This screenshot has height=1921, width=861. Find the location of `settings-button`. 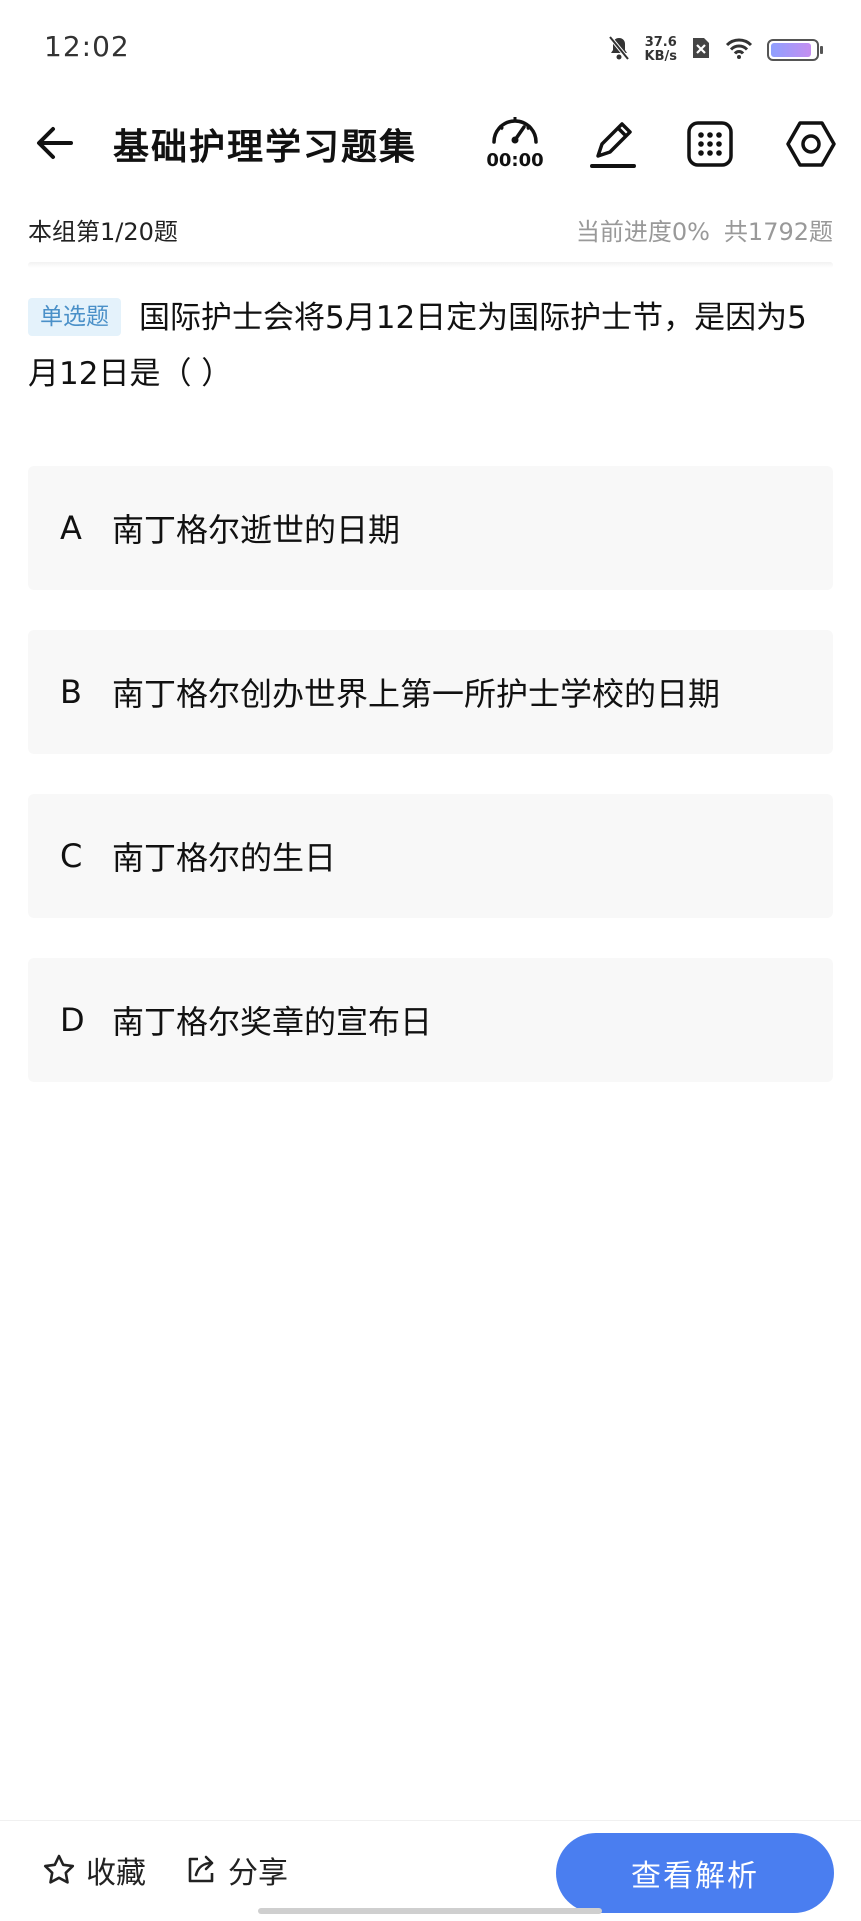

settings-button is located at coordinates (811, 144).